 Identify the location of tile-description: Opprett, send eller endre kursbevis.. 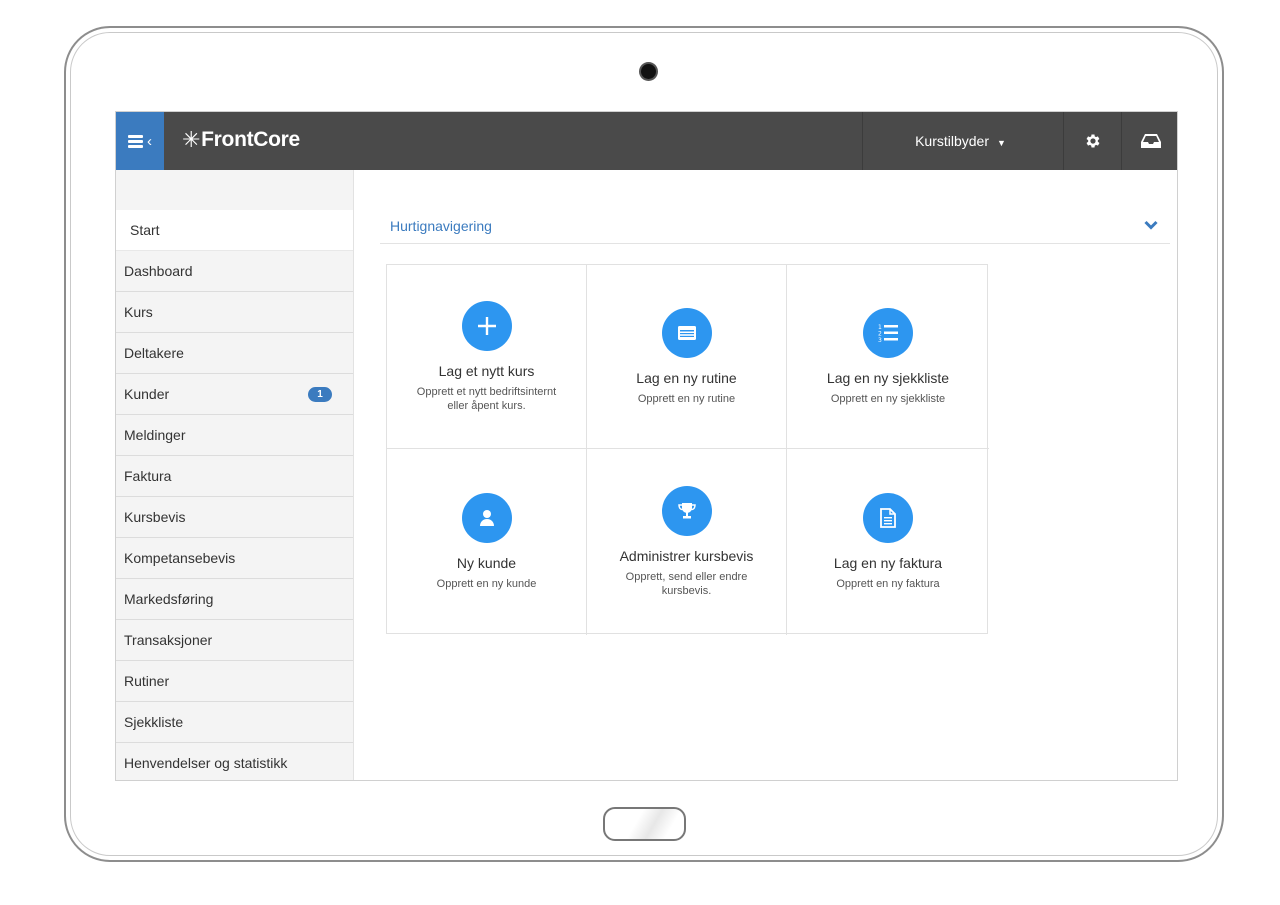
(686, 584).